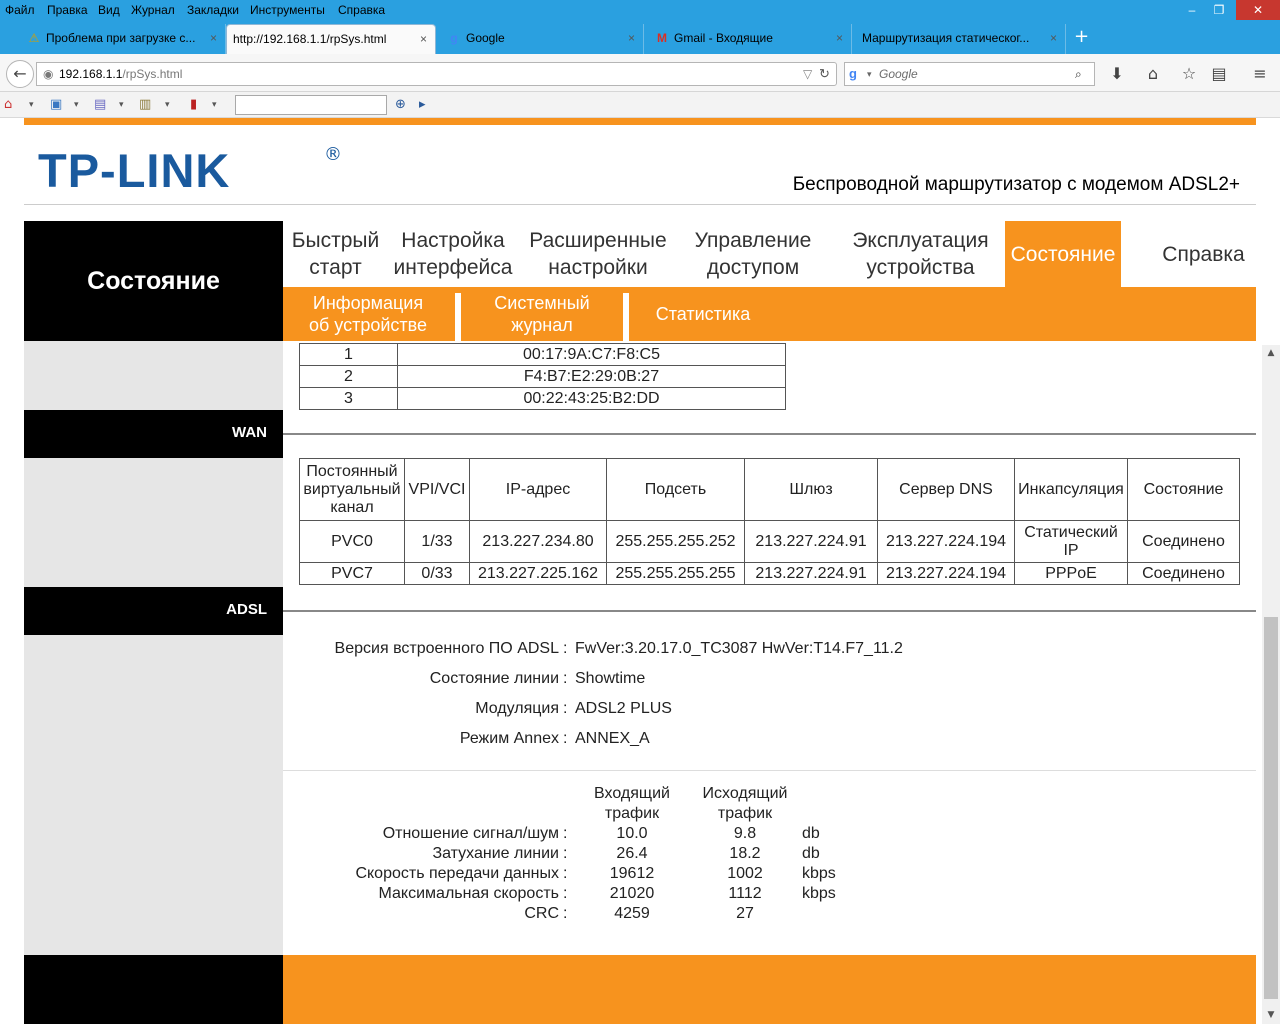 This screenshot has height=1024, width=1280. What do you see at coordinates (542, 325) in the screenshot?
I see `subnav-label: журнал` at bounding box center [542, 325].